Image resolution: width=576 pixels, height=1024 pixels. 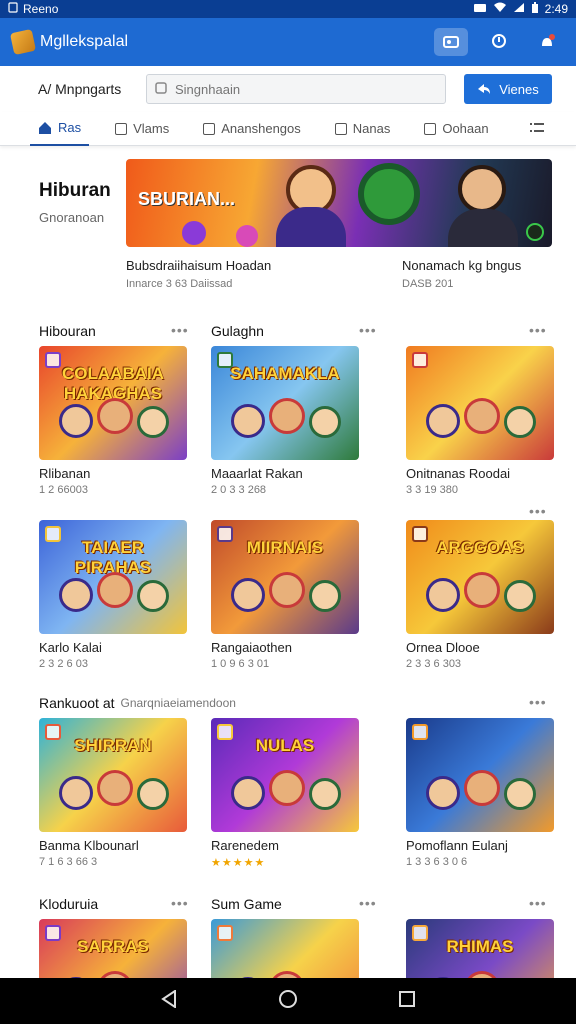 I want to click on thumbnail-title: MIIRNAIS, so click(x=285, y=547).